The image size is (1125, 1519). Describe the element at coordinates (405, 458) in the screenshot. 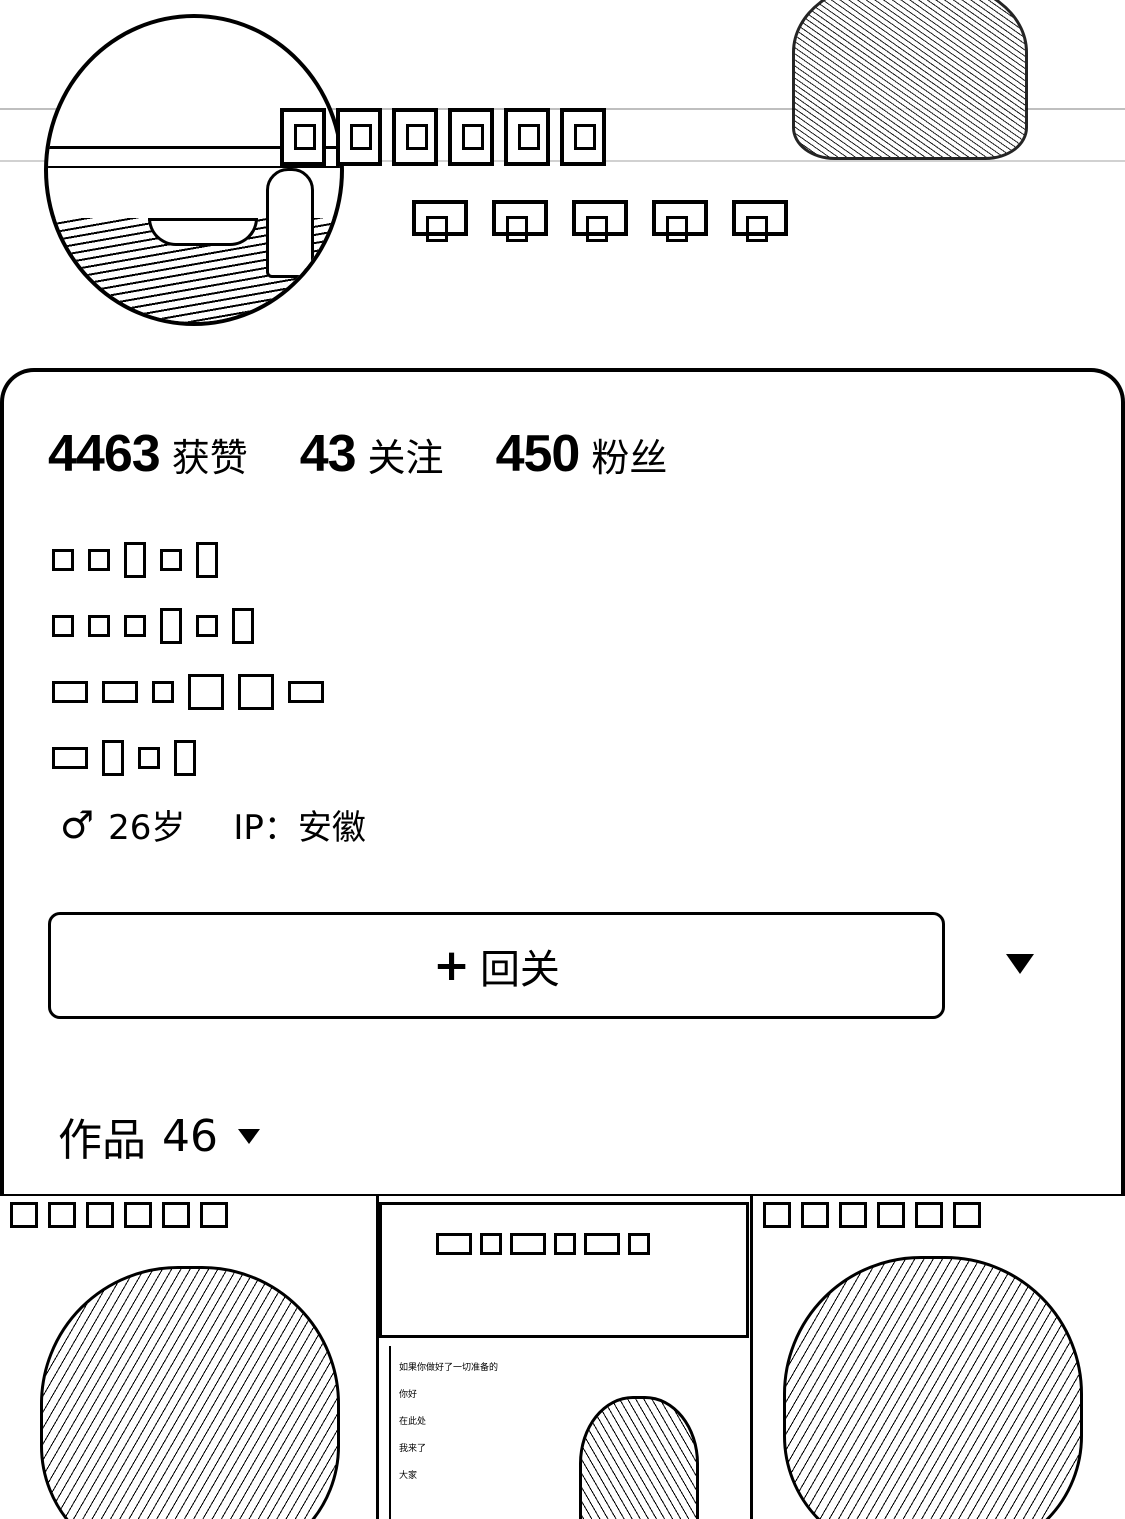

I see `stat-following-label: 关注` at that location.